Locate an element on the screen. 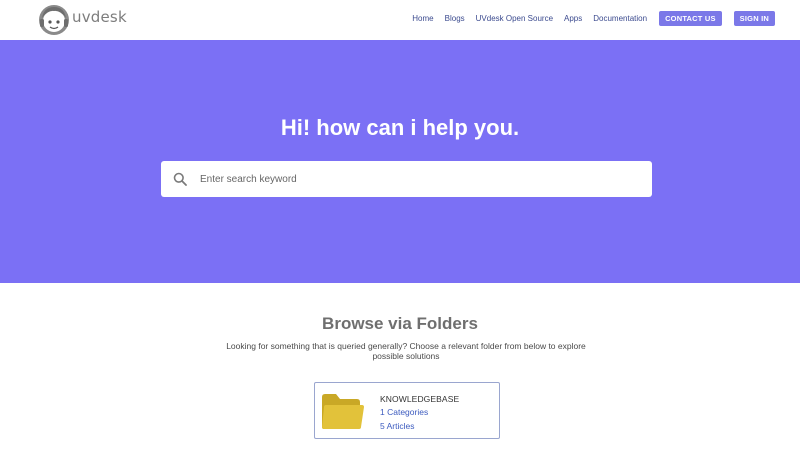  search-box is located at coordinates (406, 179).